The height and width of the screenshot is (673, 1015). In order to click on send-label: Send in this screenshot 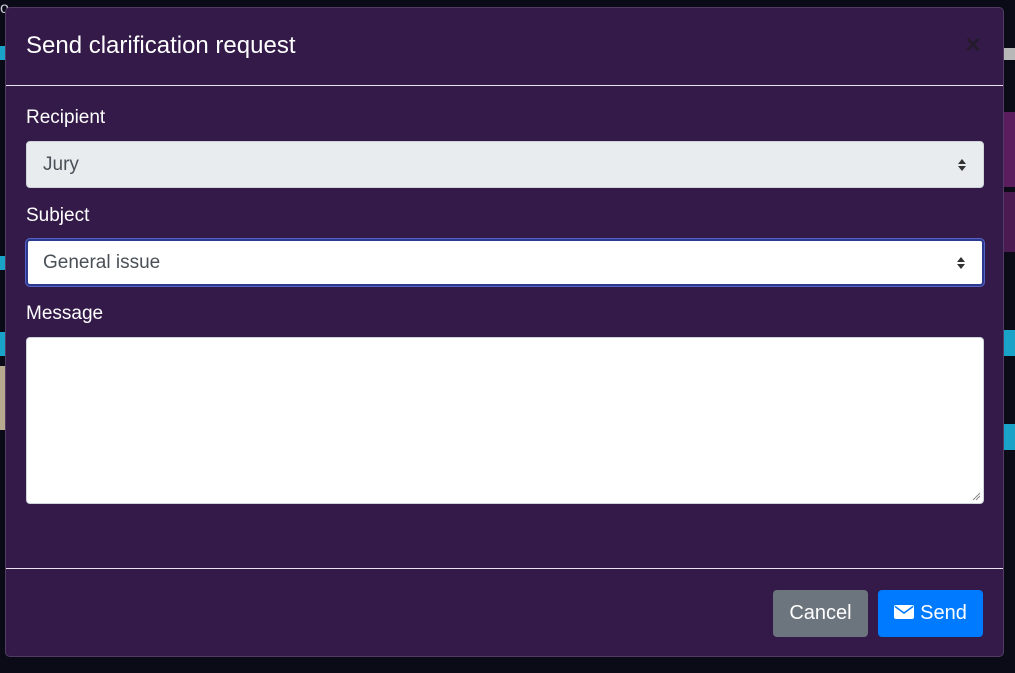, I will do `click(943, 613)`.